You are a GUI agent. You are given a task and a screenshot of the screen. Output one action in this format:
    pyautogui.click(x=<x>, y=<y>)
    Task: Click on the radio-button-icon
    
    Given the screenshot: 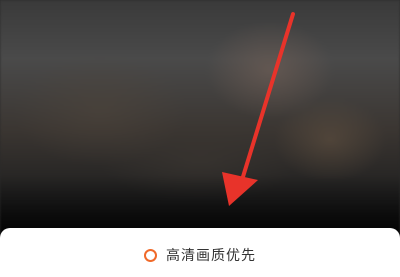 What is the action you would take?
    pyautogui.click(x=150, y=255)
    